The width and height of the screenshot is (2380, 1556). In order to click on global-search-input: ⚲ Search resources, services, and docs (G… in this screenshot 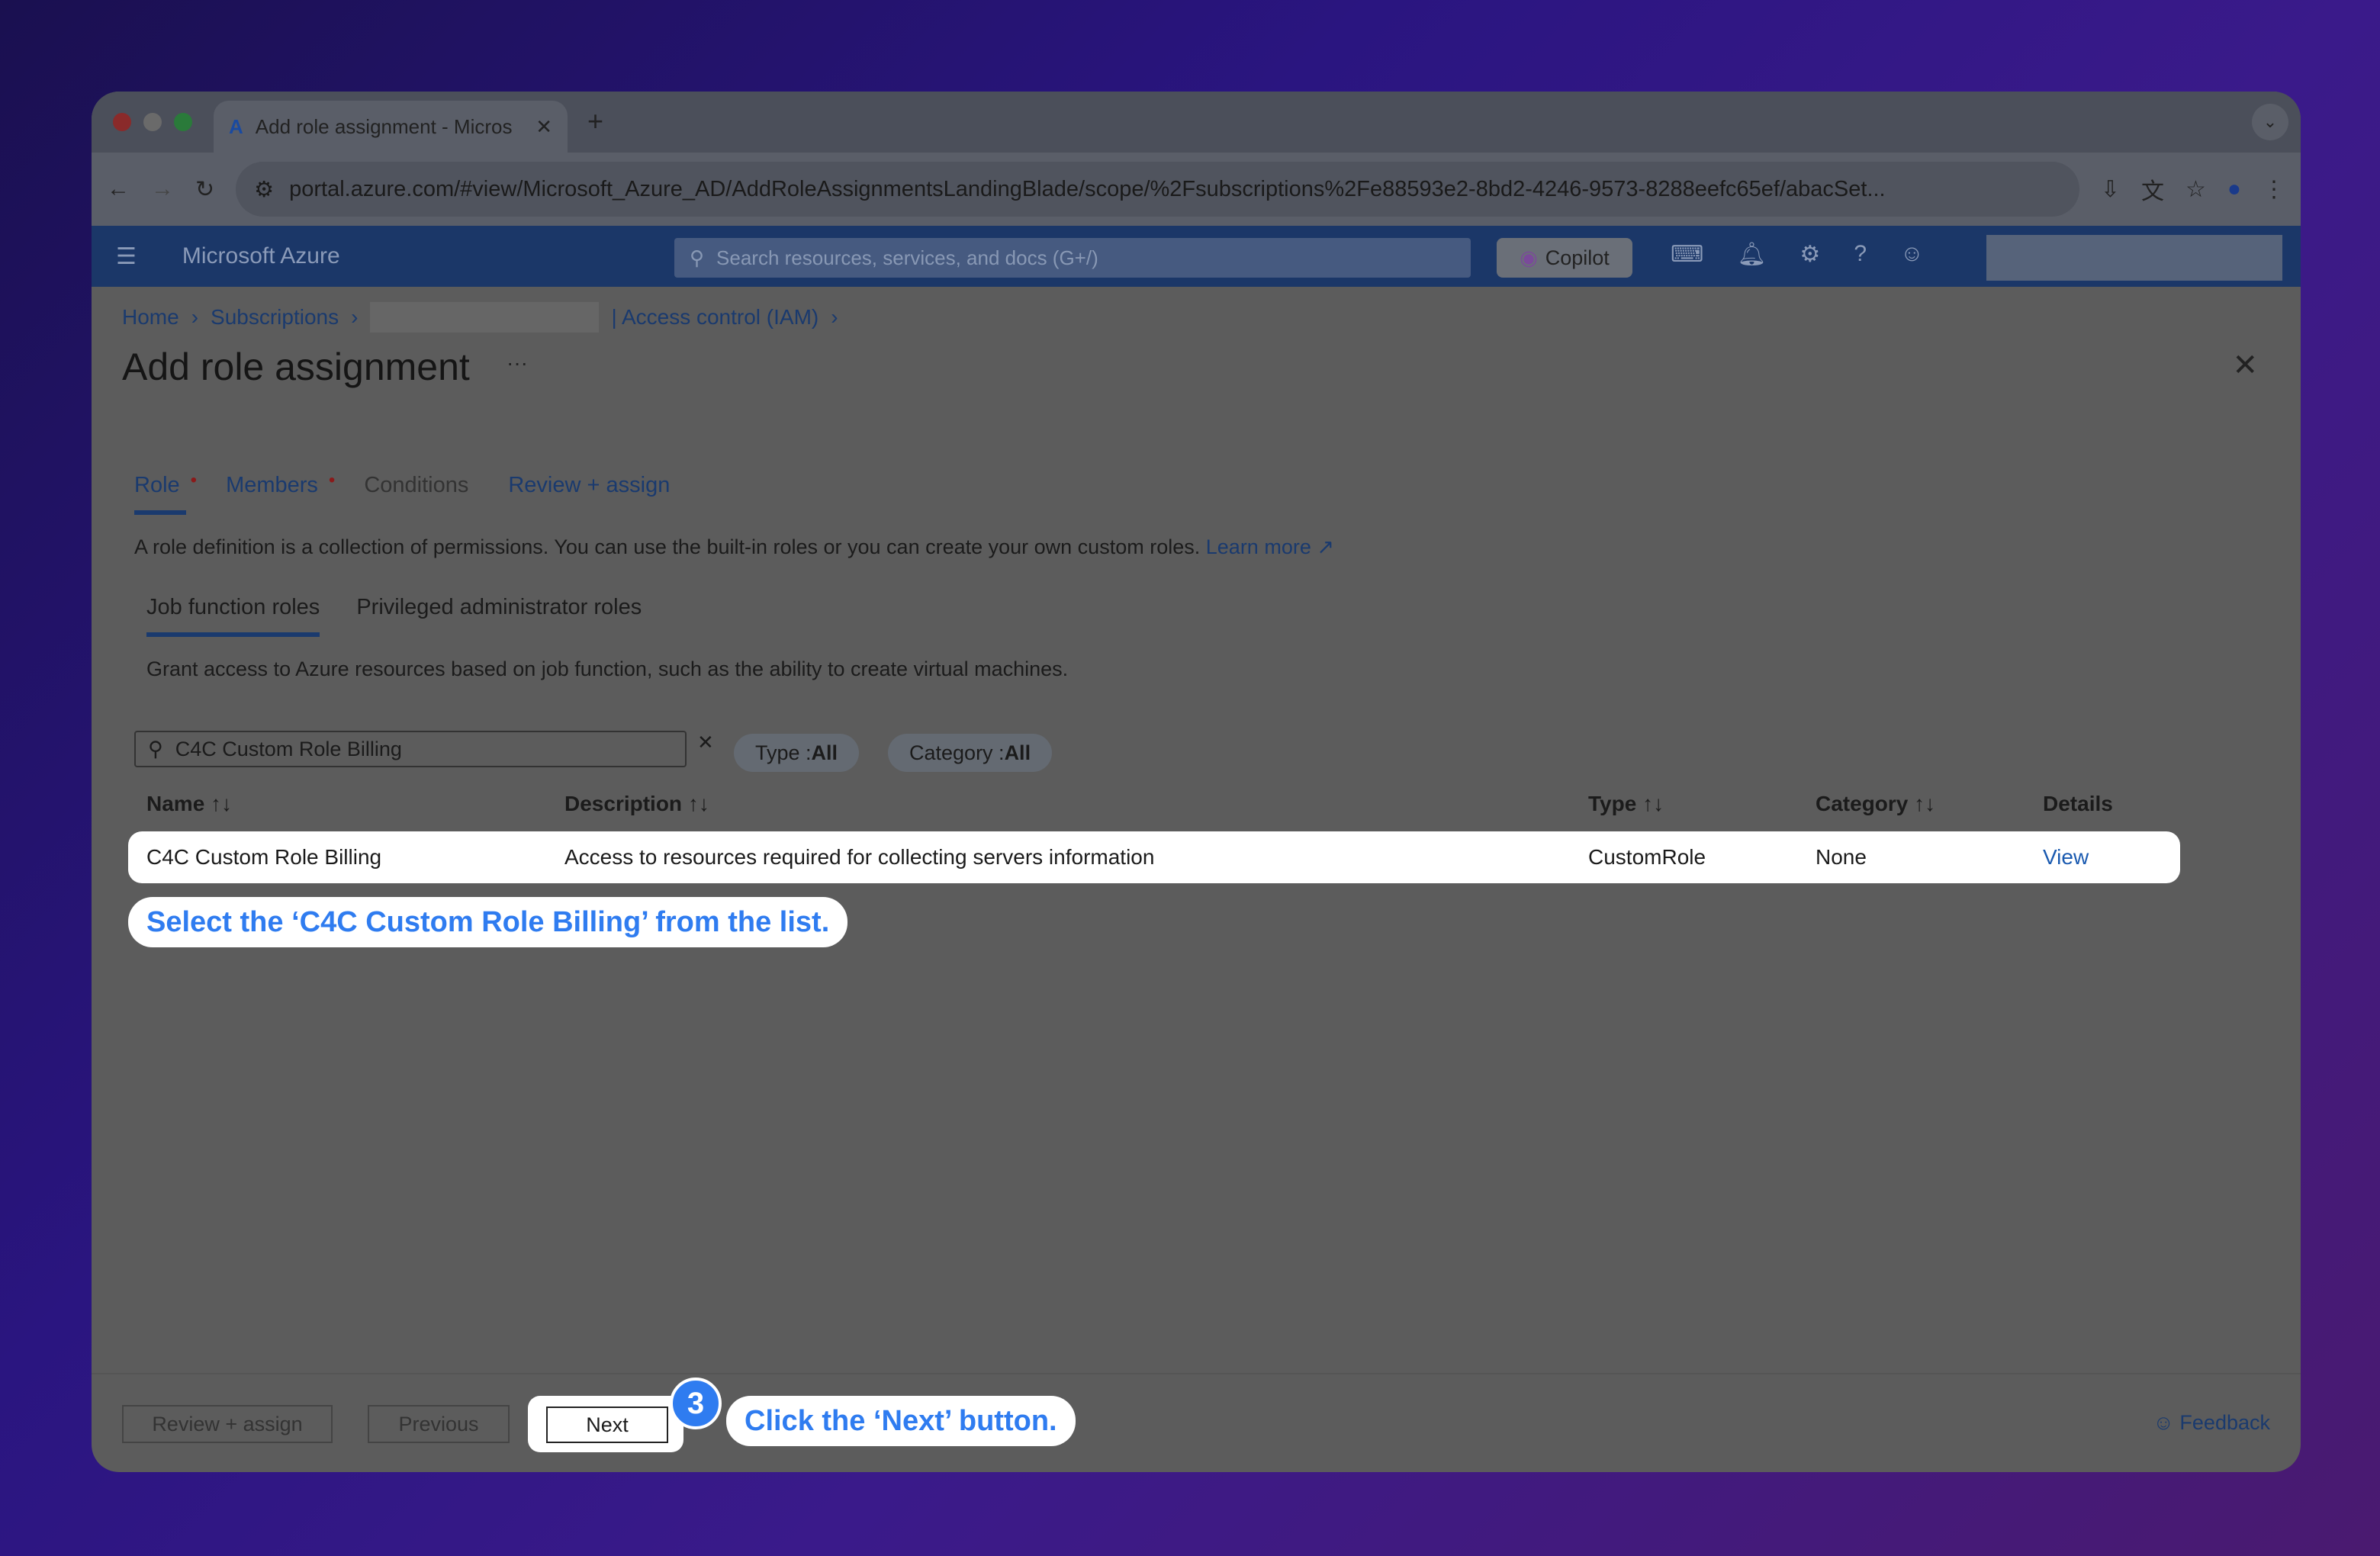, I will do `click(1072, 258)`.